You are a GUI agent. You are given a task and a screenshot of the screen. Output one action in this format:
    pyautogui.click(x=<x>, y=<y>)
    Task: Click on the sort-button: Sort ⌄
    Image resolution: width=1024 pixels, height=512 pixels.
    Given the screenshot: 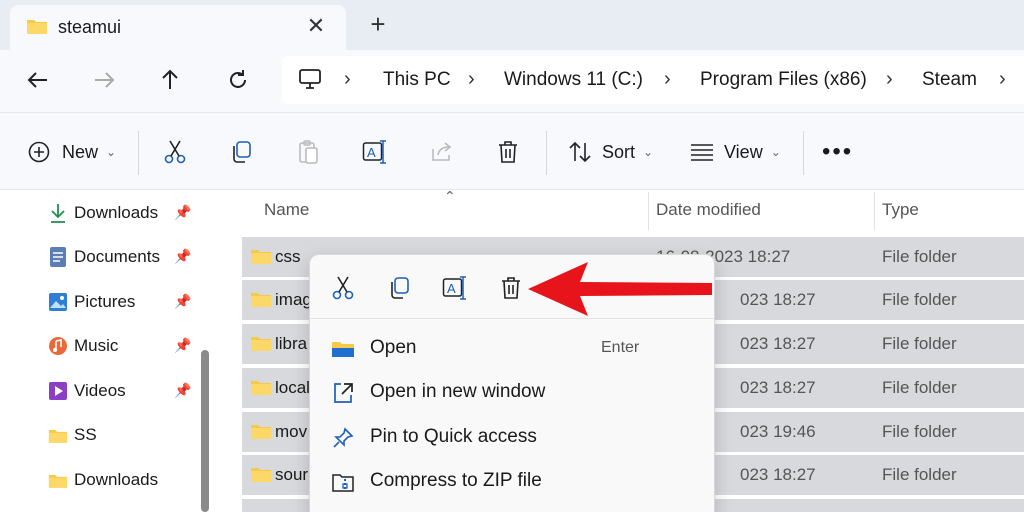 What is the action you would take?
    pyautogui.click(x=610, y=152)
    